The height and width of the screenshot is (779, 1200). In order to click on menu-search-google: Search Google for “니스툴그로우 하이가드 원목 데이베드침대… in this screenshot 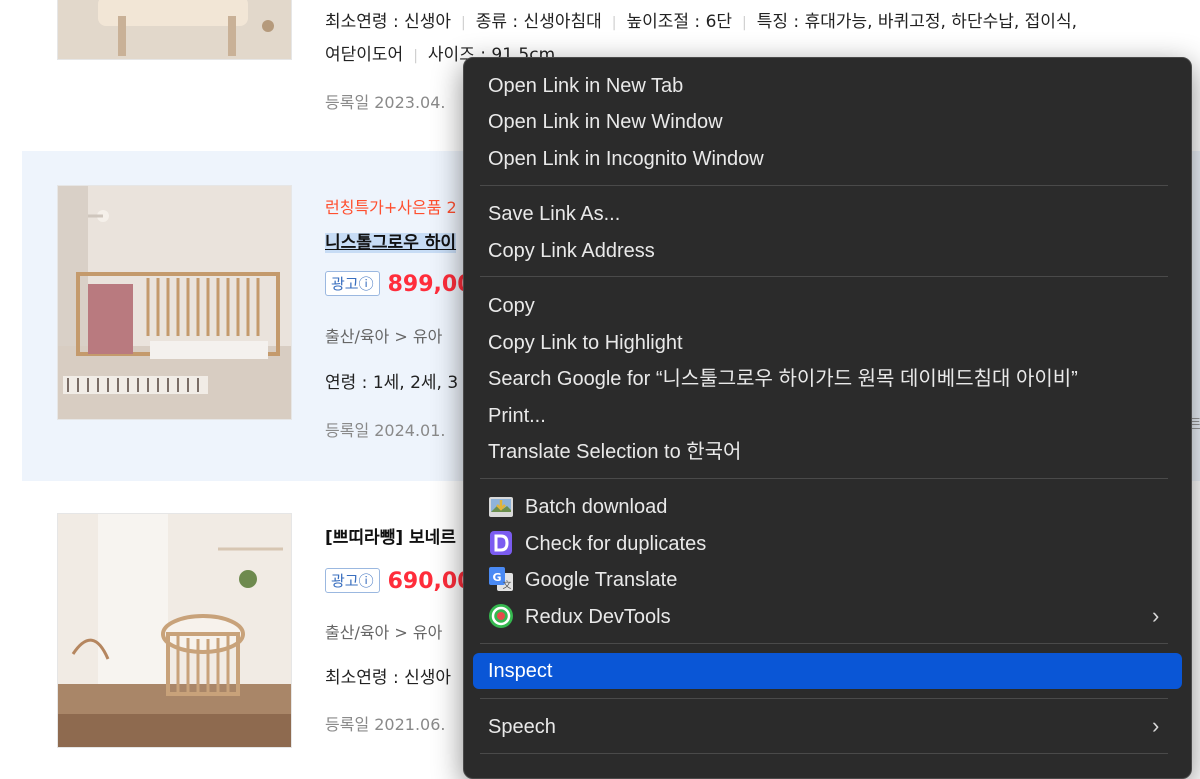, I will do `click(783, 379)`.